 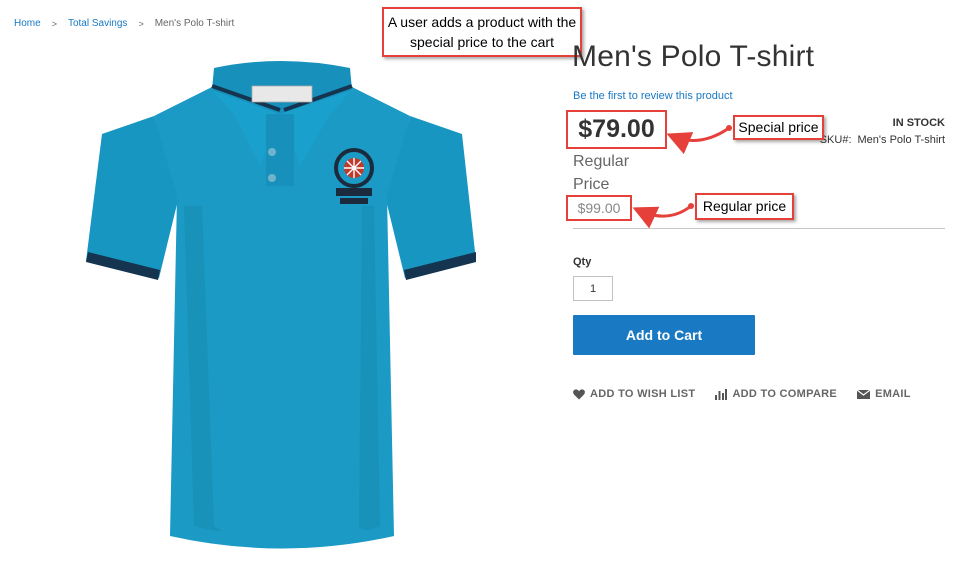 What do you see at coordinates (599, 208) in the screenshot?
I see `regular-price: $99.00` at bounding box center [599, 208].